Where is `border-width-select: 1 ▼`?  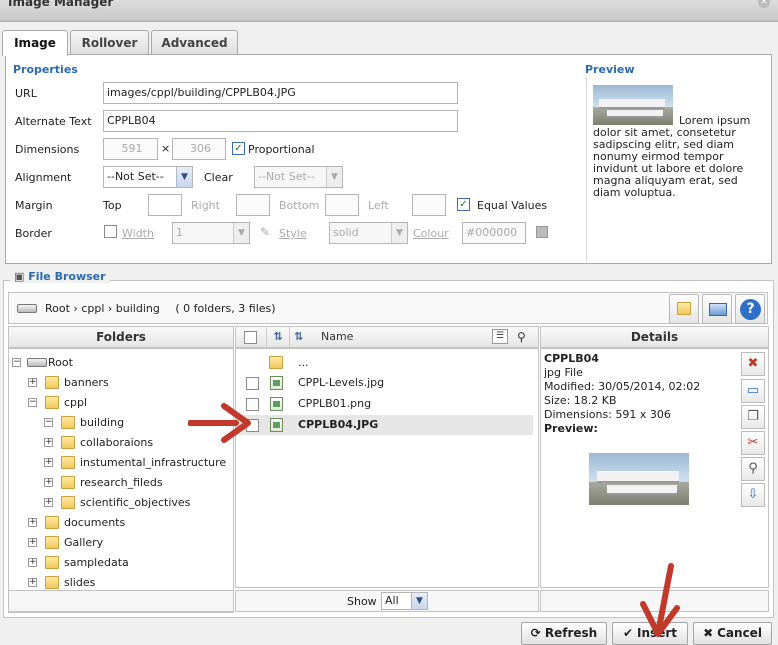 border-width-select: 1 ▼ is located at coordinates (211, 233).